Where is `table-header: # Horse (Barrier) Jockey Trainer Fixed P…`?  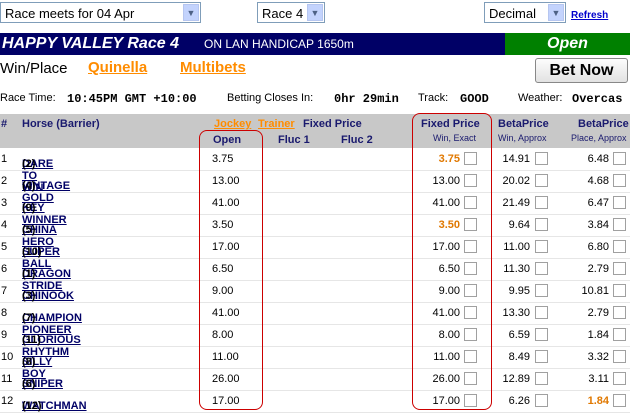
table-header: # Horse (Barrier) Jockey Trainer Fixed P… is located at coordinates (315, 131).